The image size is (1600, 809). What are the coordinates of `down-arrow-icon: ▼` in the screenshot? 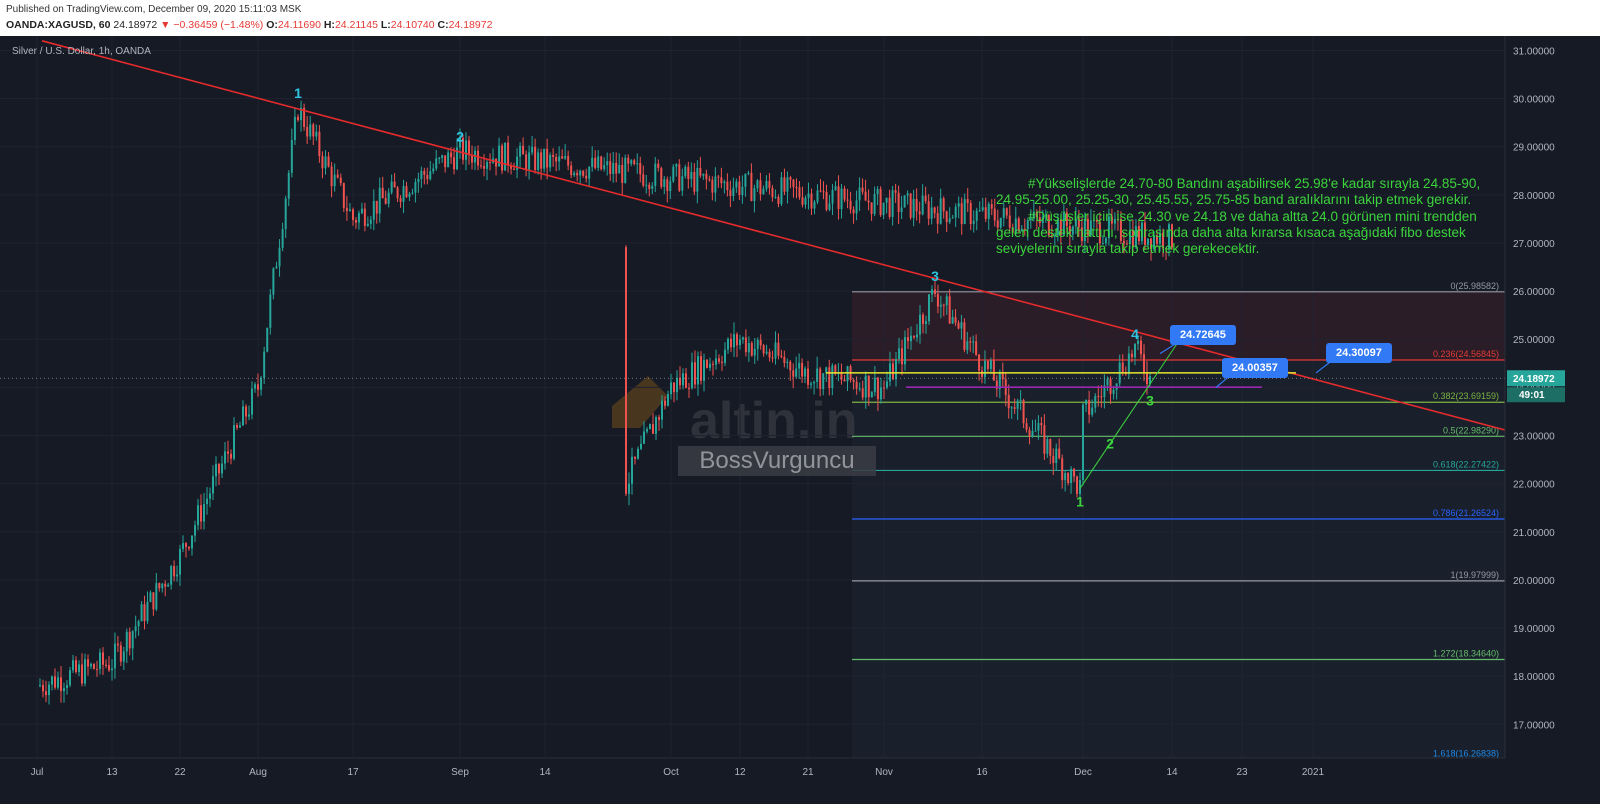 It's located at (165, 25).